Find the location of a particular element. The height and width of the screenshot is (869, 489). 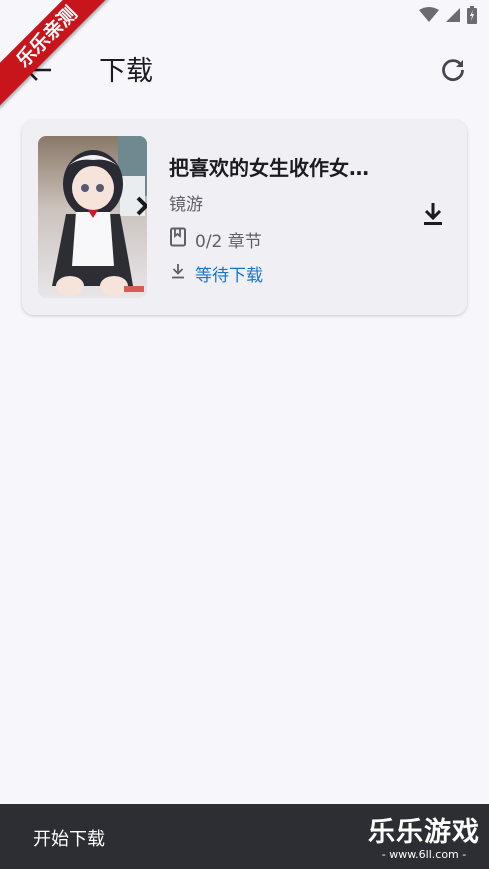

download-status-row: 等待下载 is located at coordinates (216, 273).